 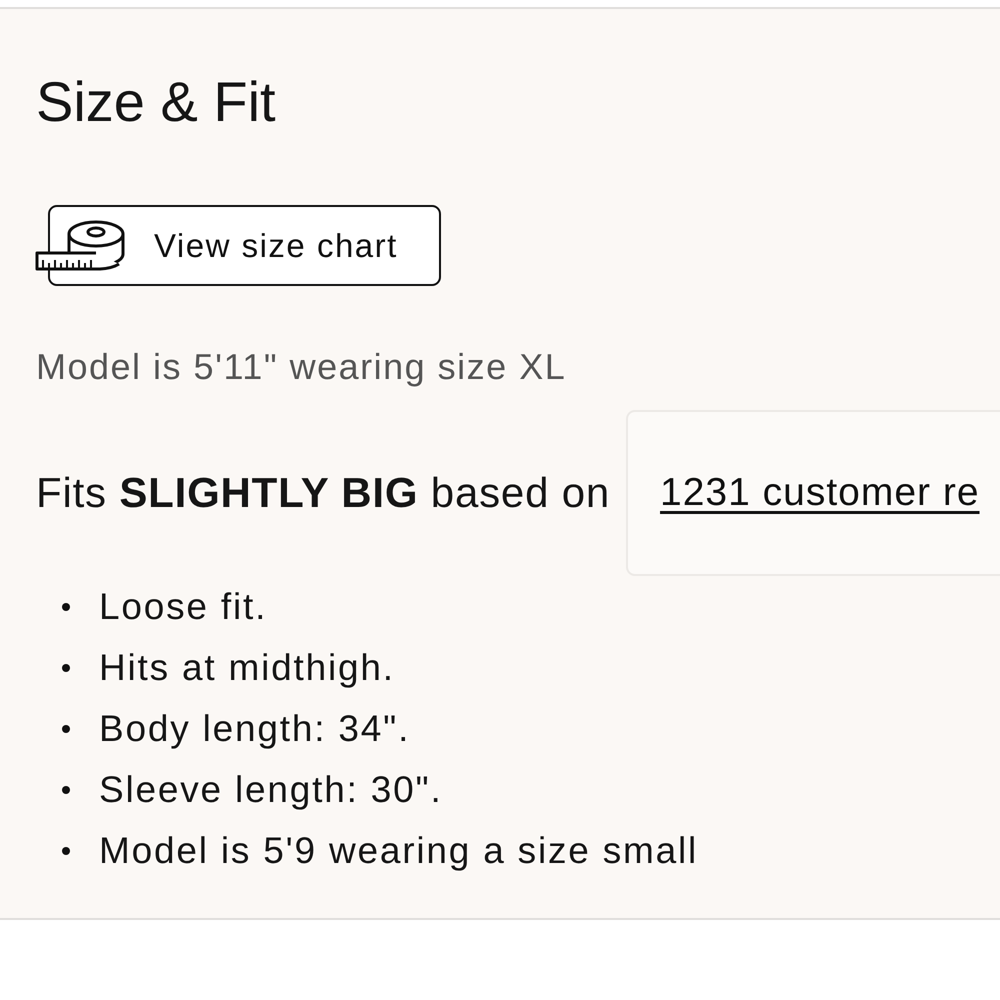 I want to click on detail-text: Hits at midthigh., so click(x=247, y=667).